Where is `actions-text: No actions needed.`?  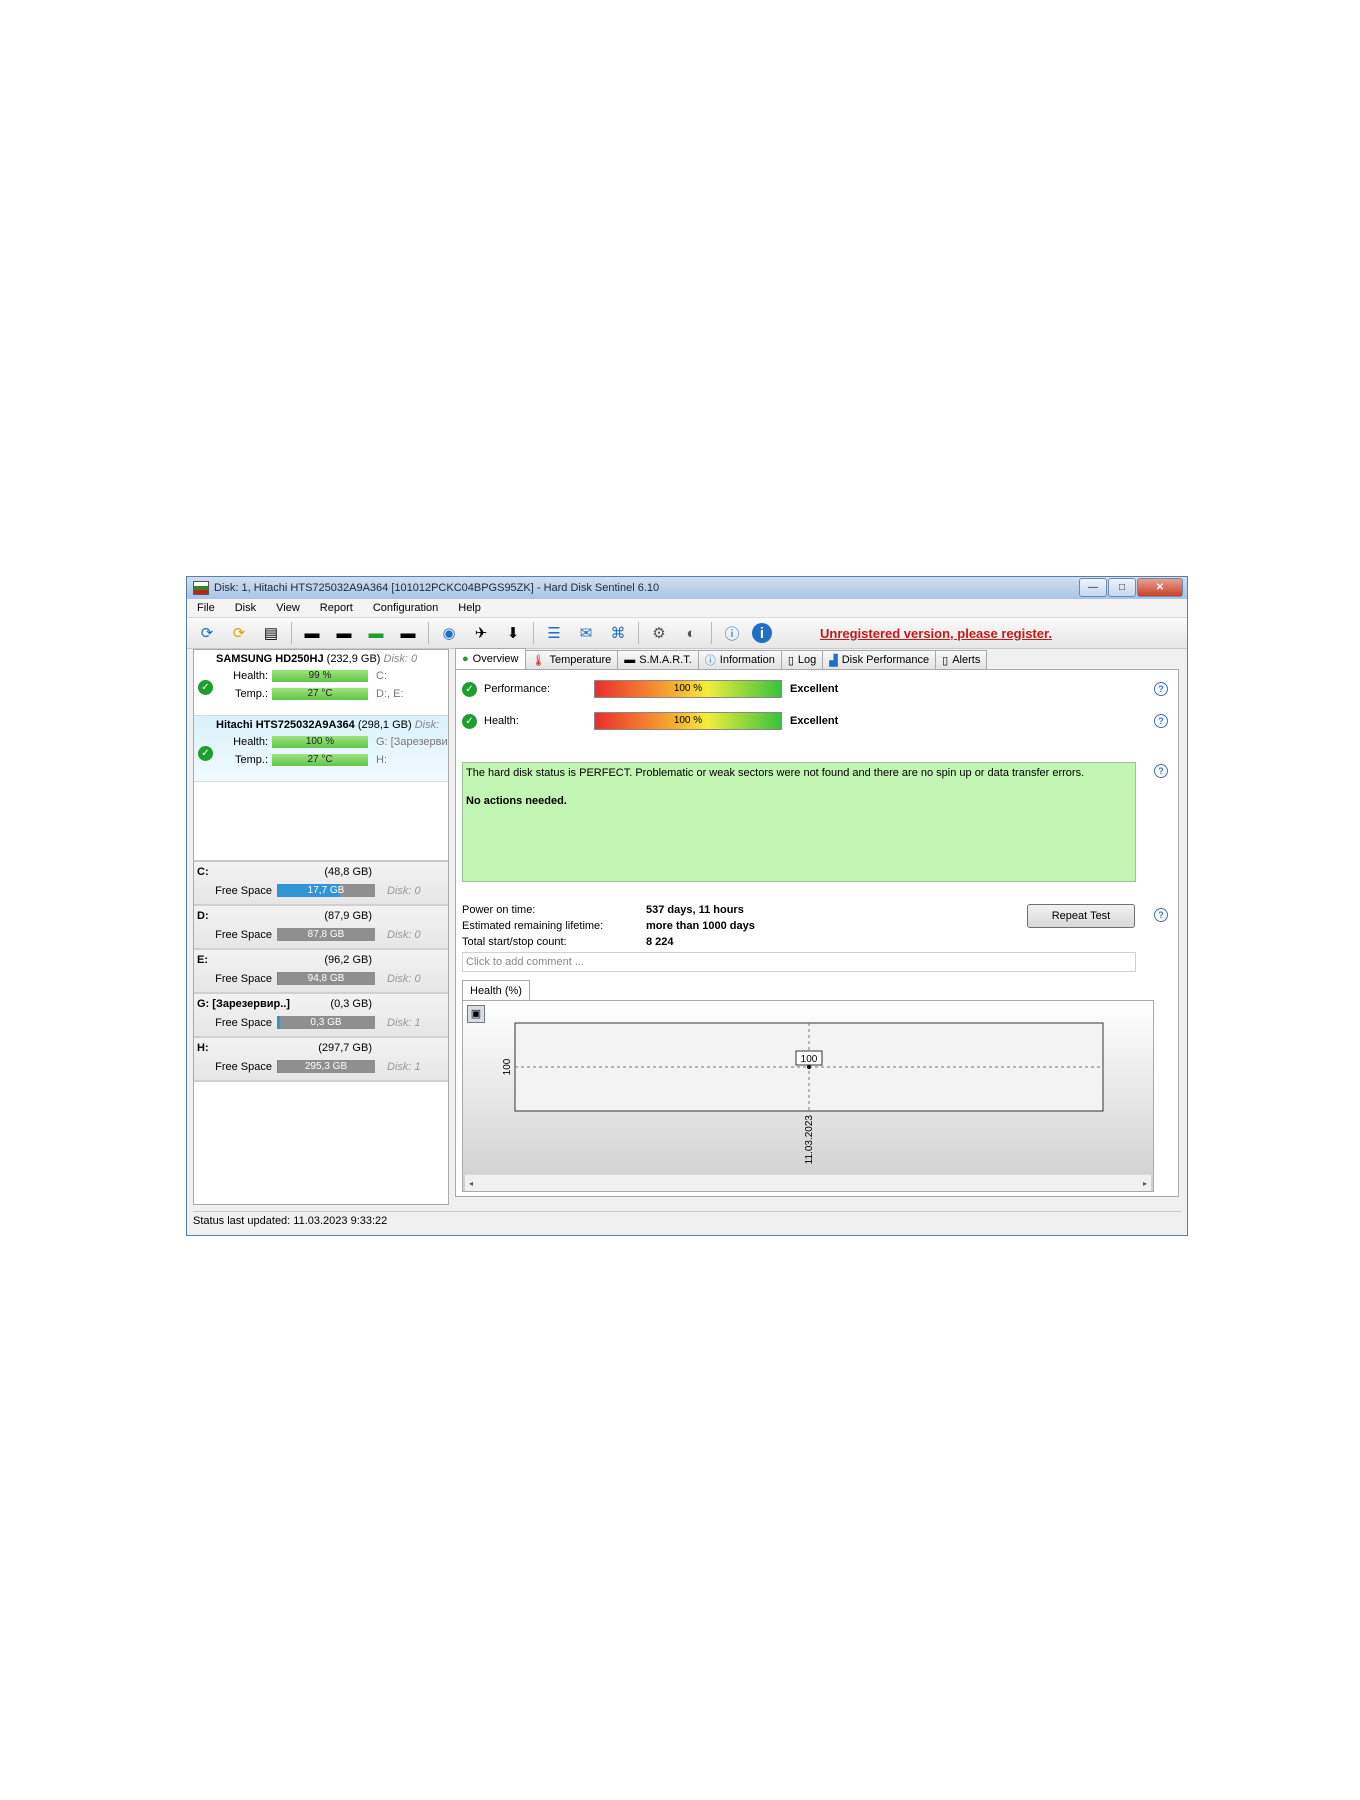
actions-text: No actions needed. is located at coordinates (516, 801).